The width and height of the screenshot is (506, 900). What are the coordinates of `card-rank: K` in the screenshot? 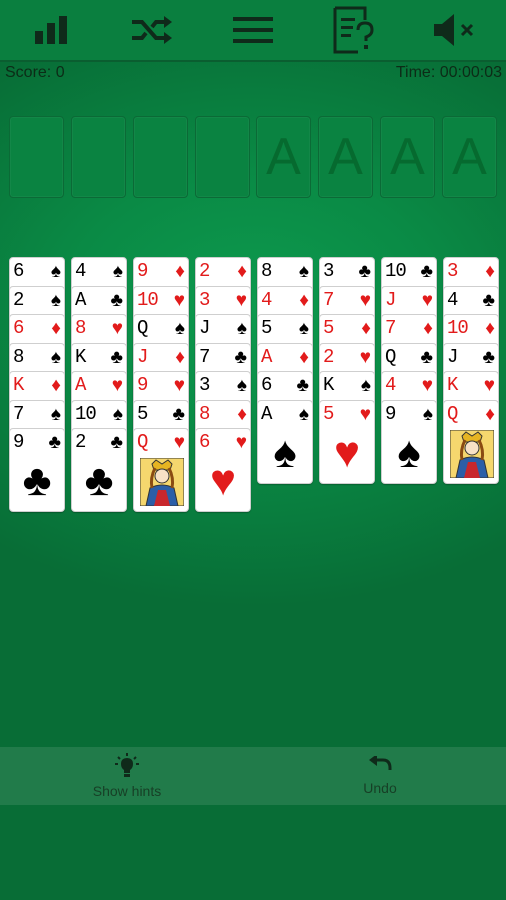 It's located at (80, 356).